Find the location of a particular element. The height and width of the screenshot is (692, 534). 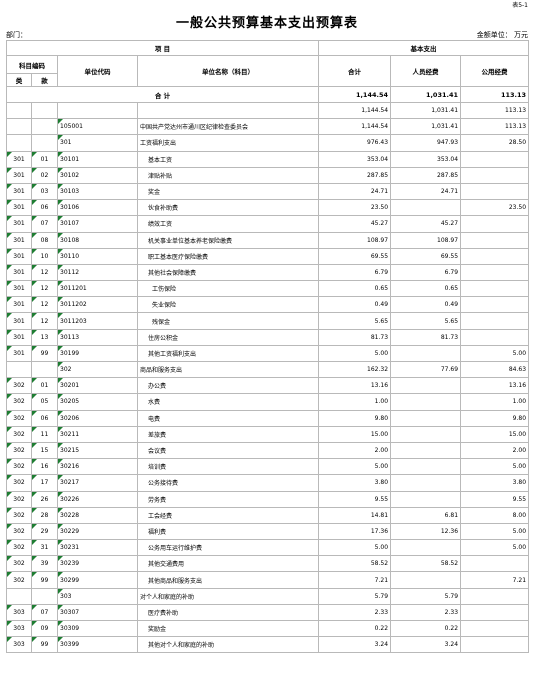

personnel-cell: 0.49 is located at coordinates (426, 305).